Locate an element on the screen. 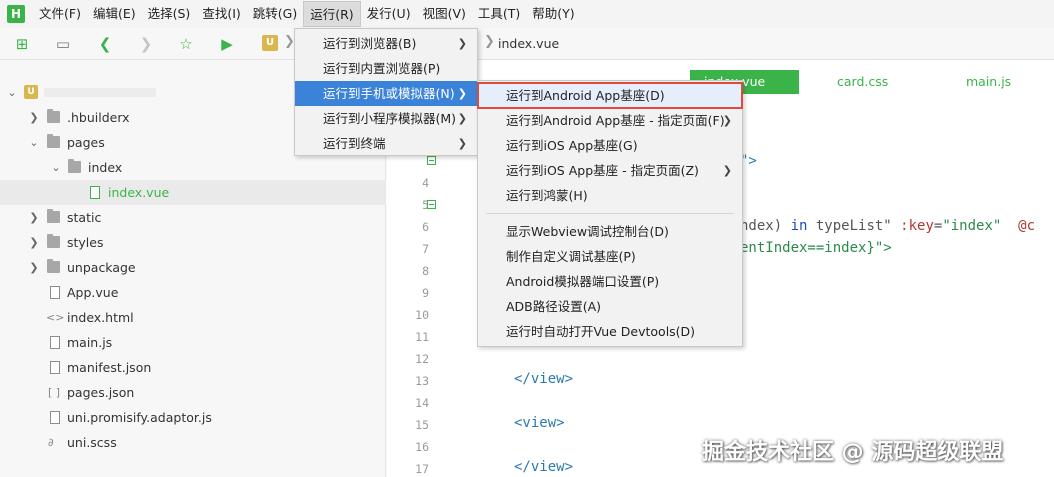 The height and width of the screenshot is (477, 1054). menu-publish: 发行(U) is located at coordinates (389, 14).